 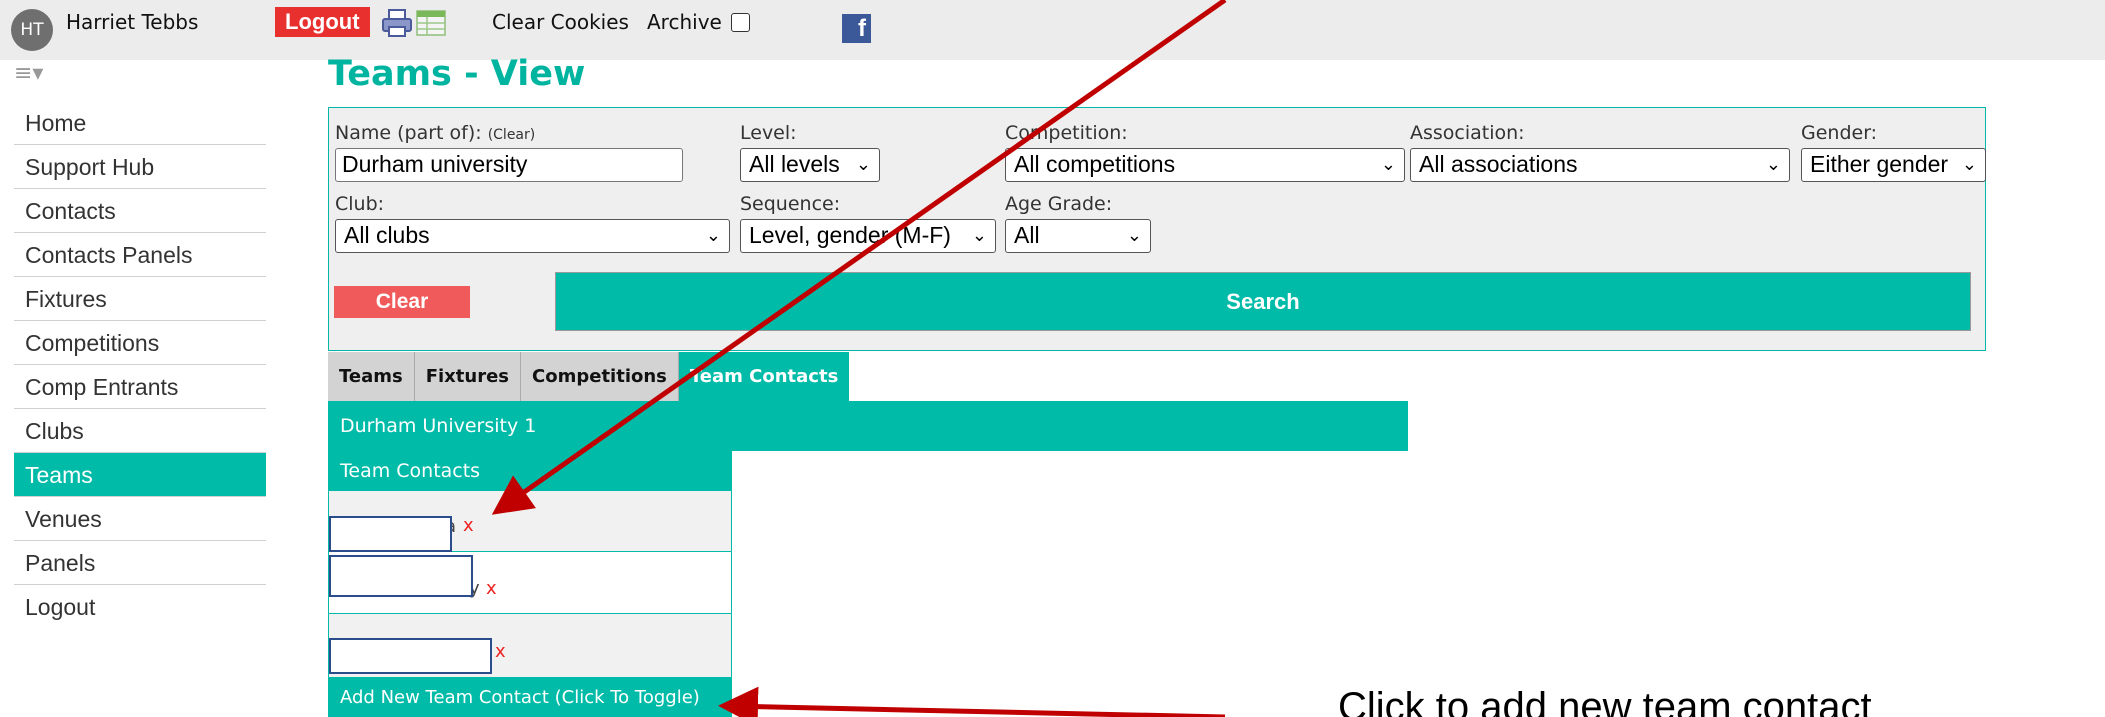 I want to click on tab-team-contacts: Team Contacts, so click(x=764, y=376).